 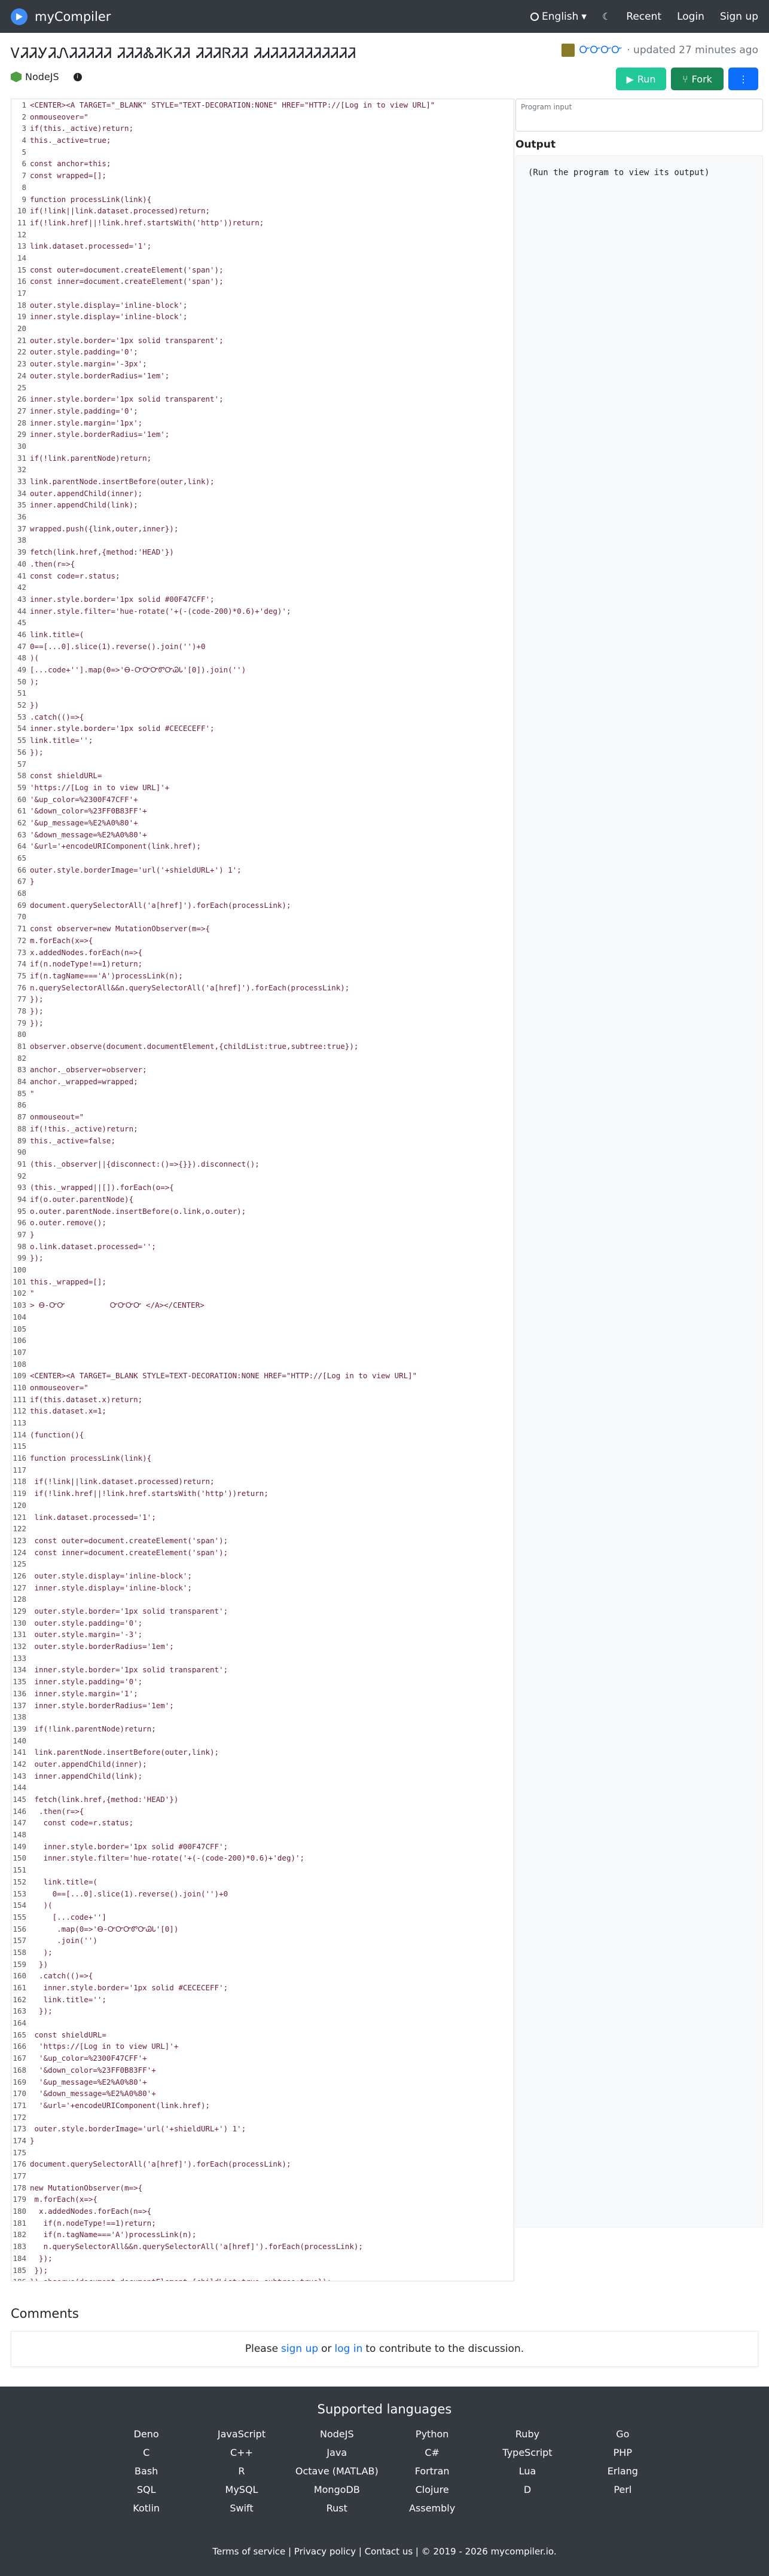 I want to click on footer-language-link: JavaScript, so click(x=241, y=2434).